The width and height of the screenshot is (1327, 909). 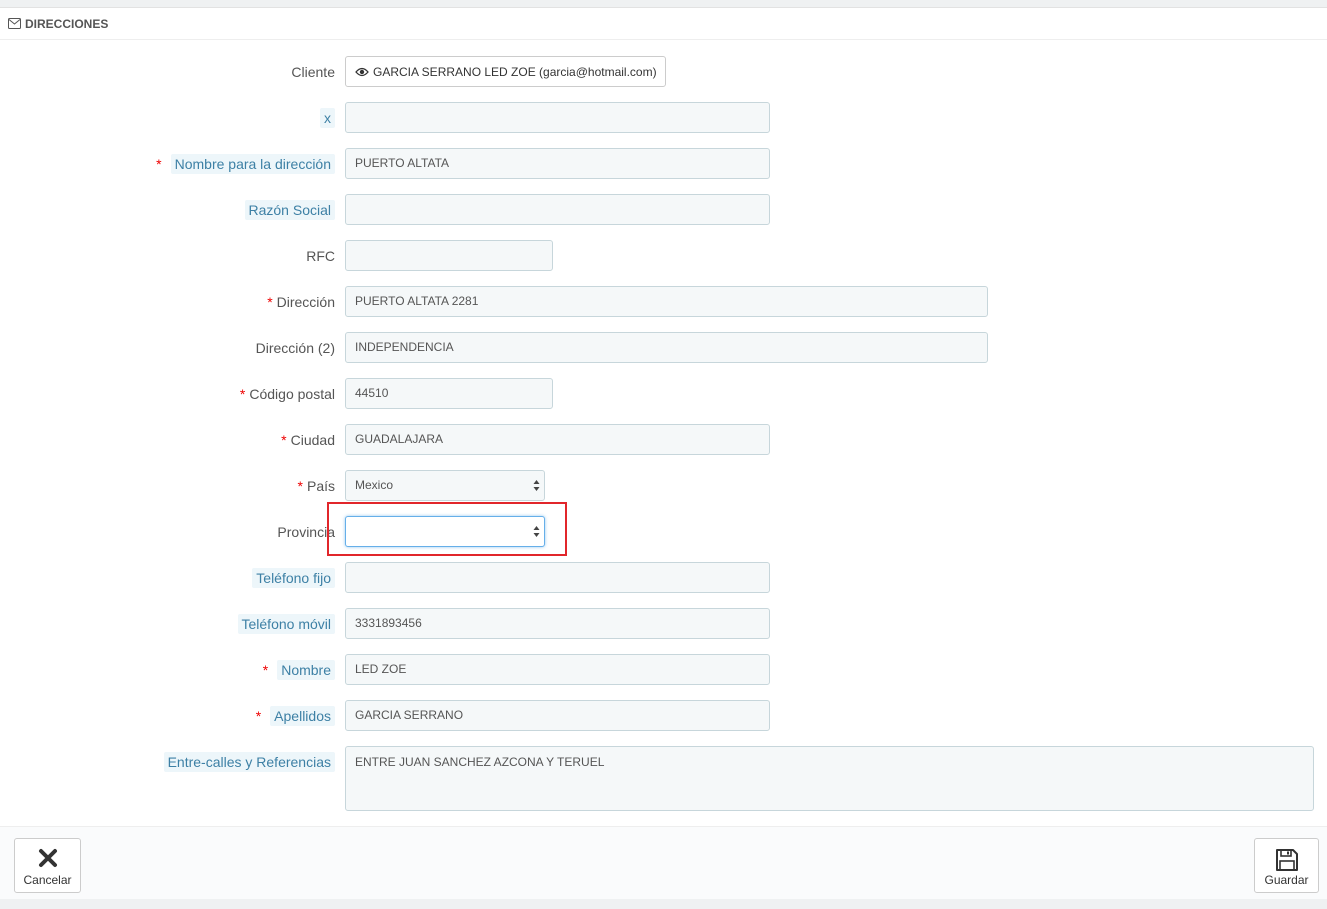 What do you see at coordinates (557, 715) in the screenshot?
I see `lastname-input: GARCIA SERRANO` at bounding box center [557, 715].